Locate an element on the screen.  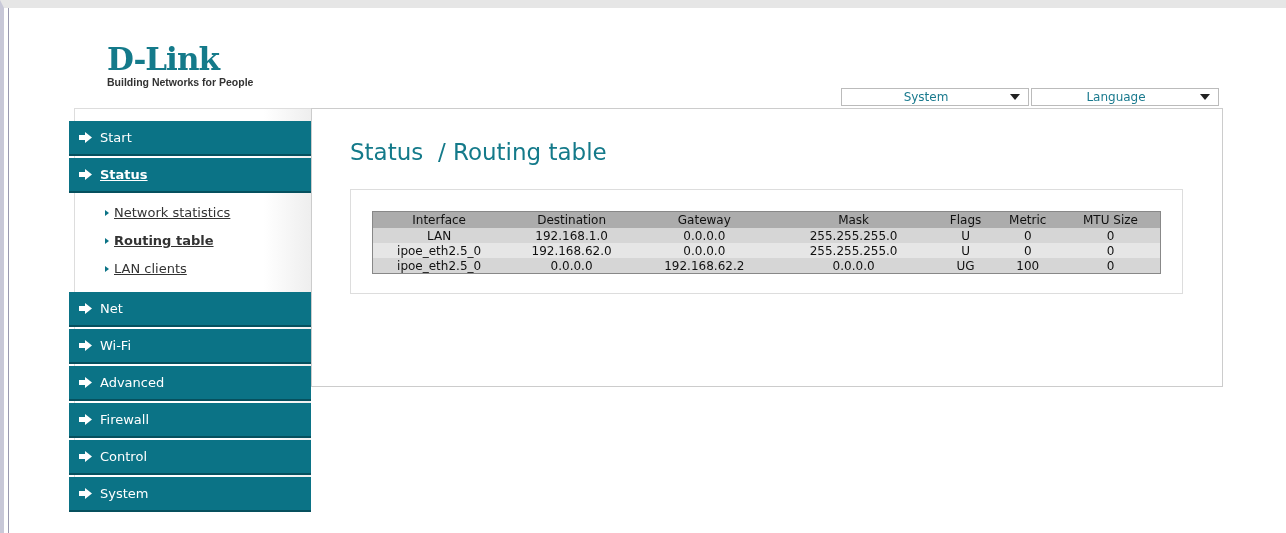
submenu-link: Network statistics is located at coordinates (172, 212).